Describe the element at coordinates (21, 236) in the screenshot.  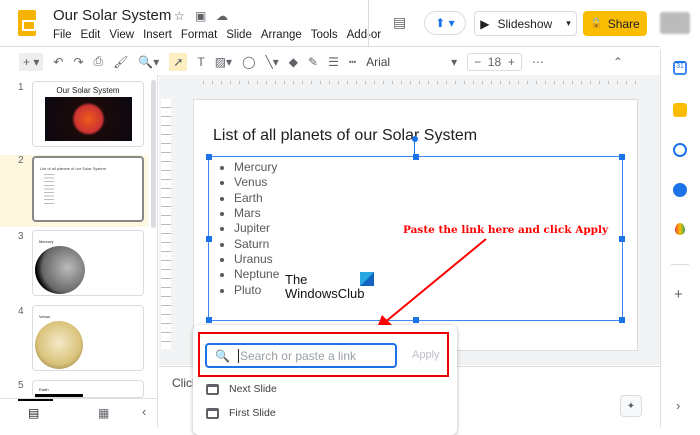
I see `slide-number: 3` at that location.